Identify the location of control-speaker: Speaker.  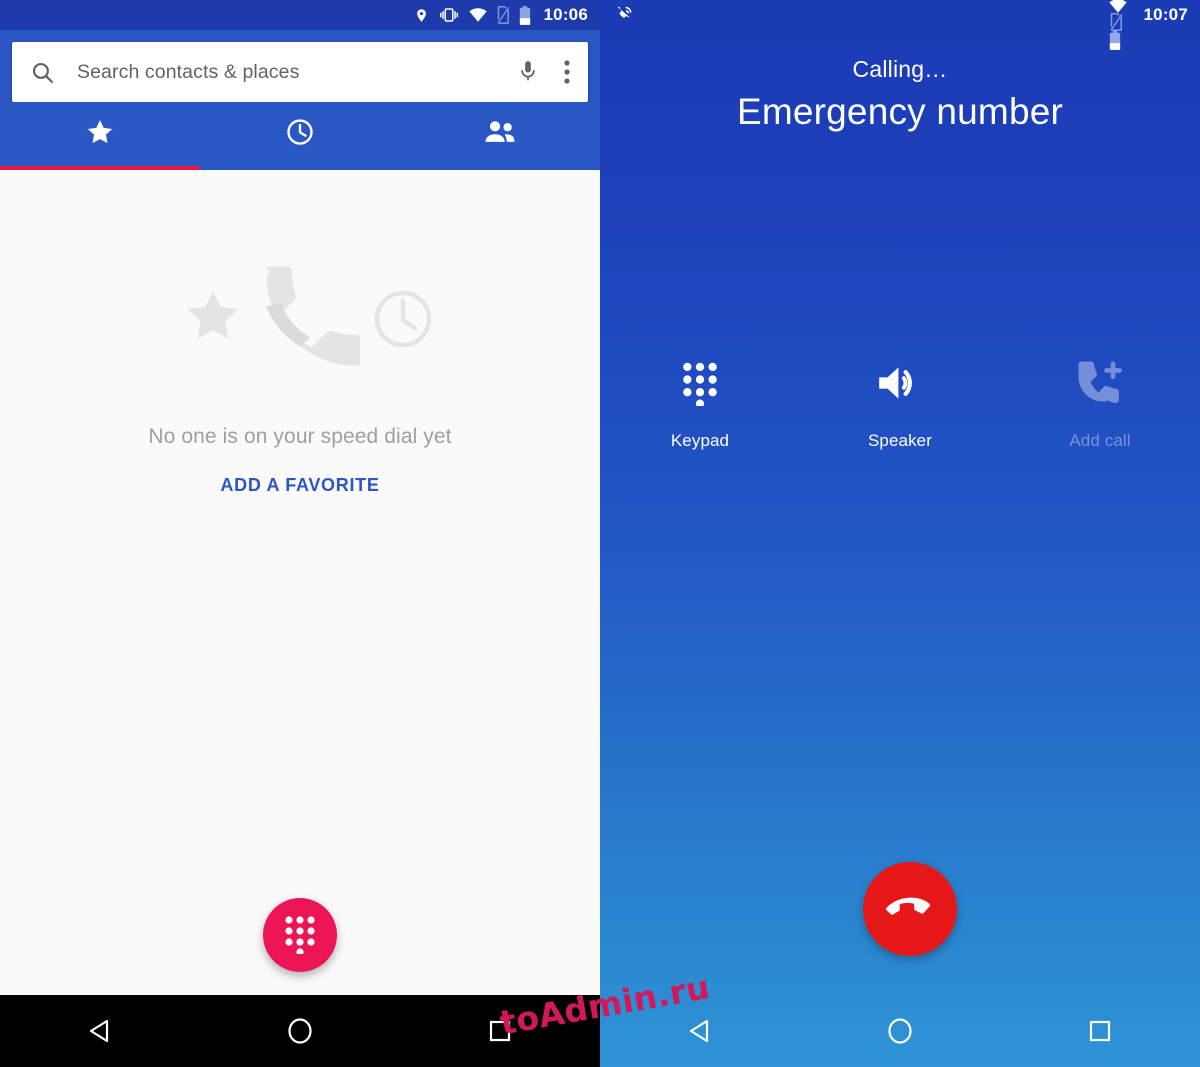
(900, 403).